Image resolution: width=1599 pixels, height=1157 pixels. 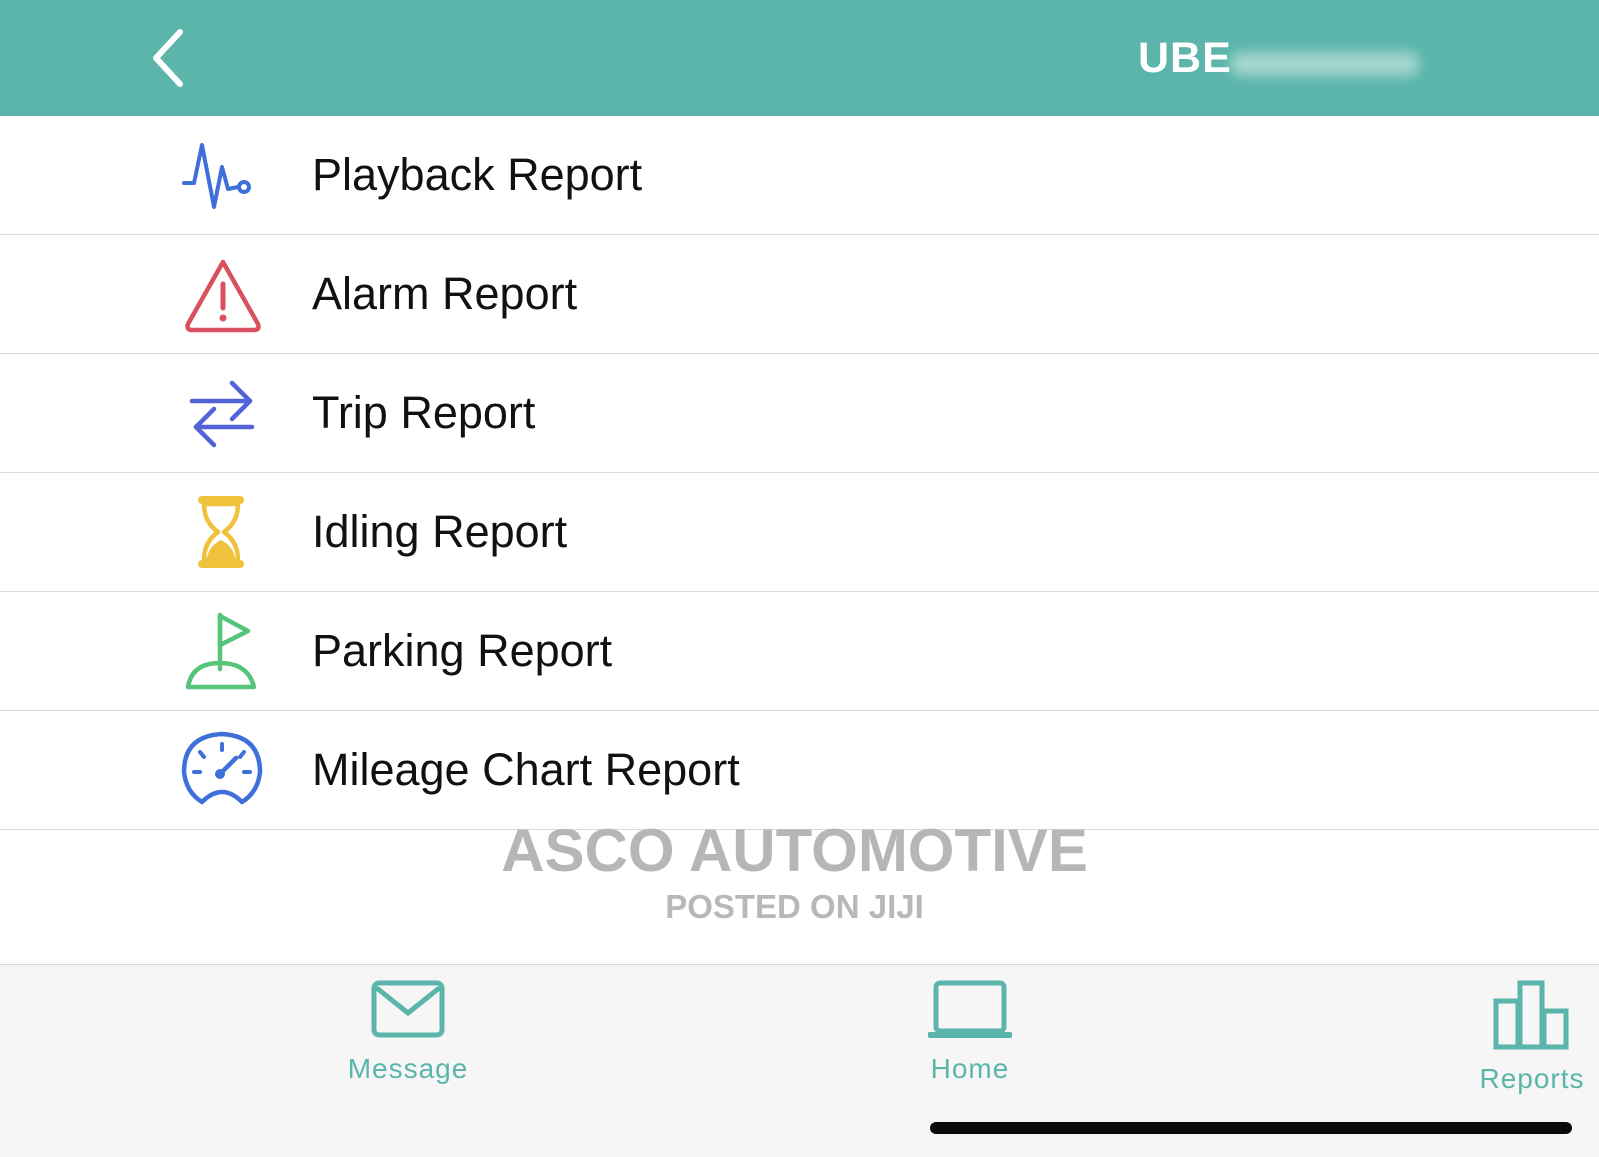 I want to click on home-indicator, so click(x=1251, y=1128).